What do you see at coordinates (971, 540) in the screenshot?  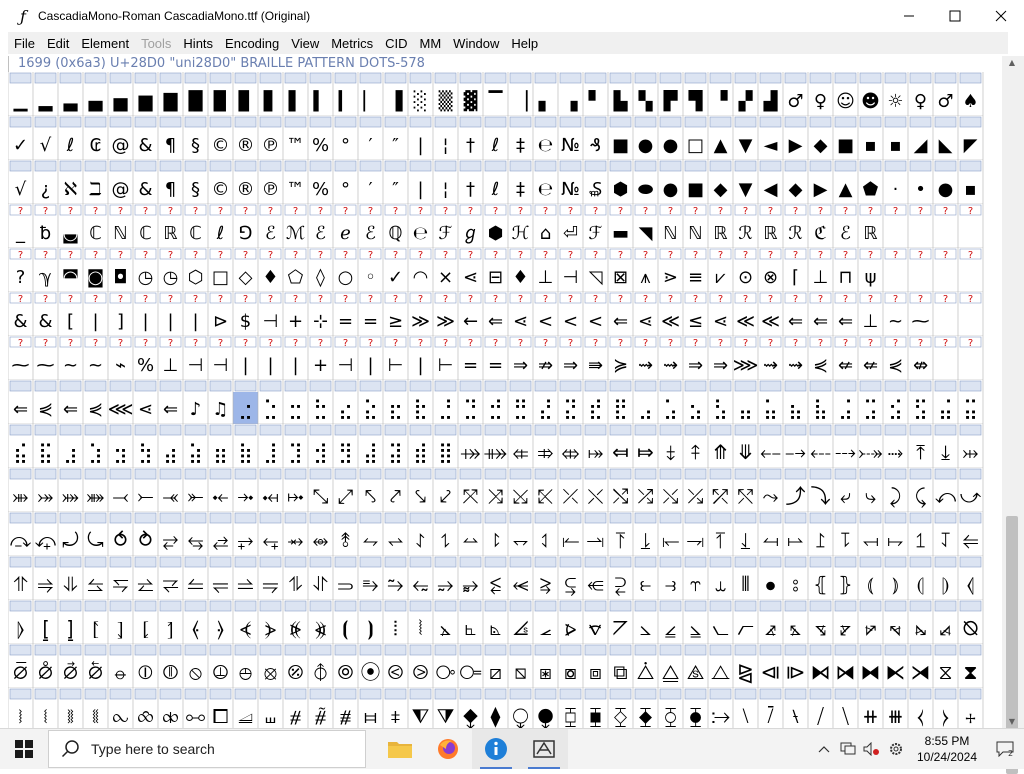 I see `glyph-cell: ⥢` at bounding box center [971, 540].